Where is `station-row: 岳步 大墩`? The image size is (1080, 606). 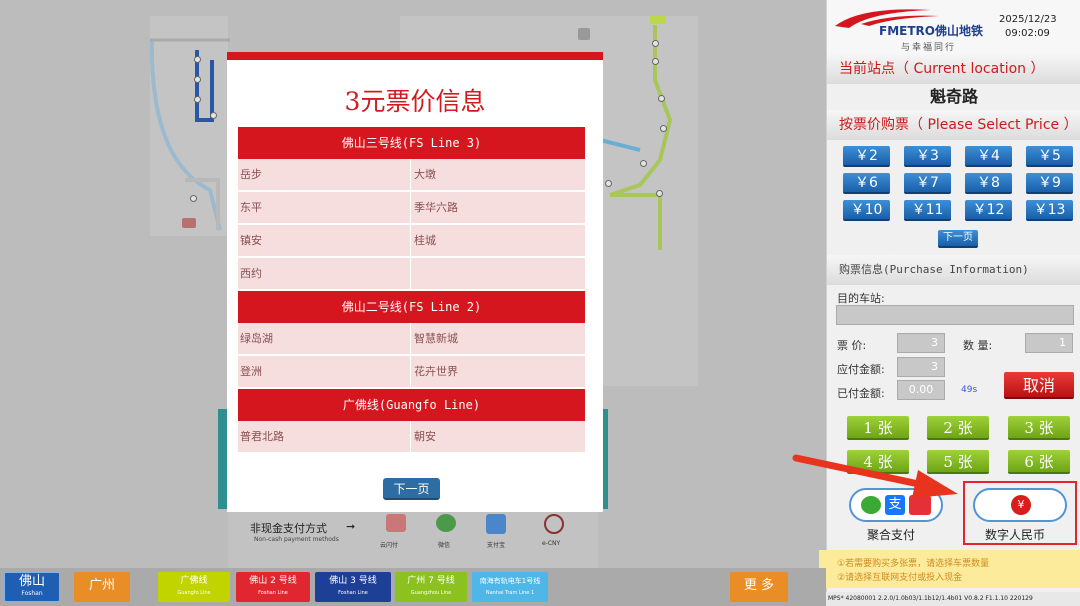 station-row: 岳步 大墩 is located at coordinates (411, 175).